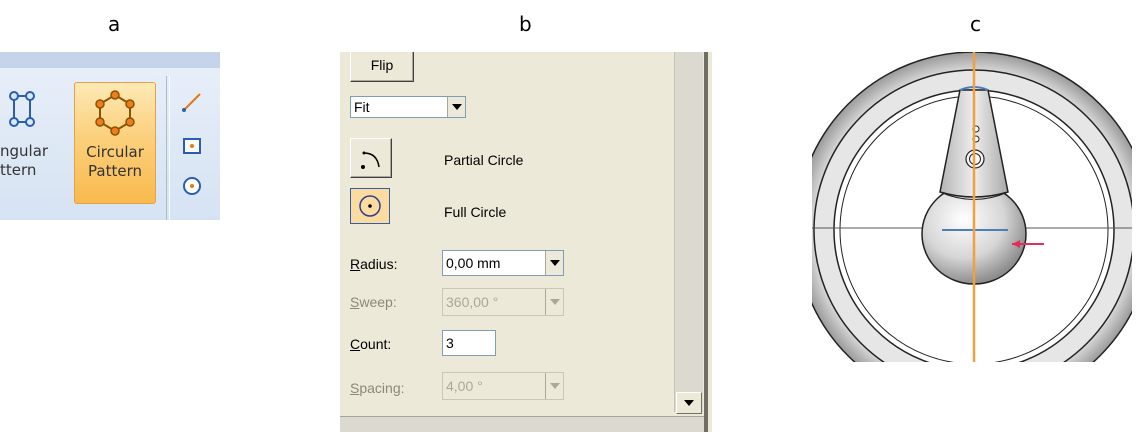 The height and width of the screenshot is (432, 1140). What do you see at coordinates (472, 302) in the screenshot?
I see `sweep-value: 360,00 °` at bounding box center [472, 302].